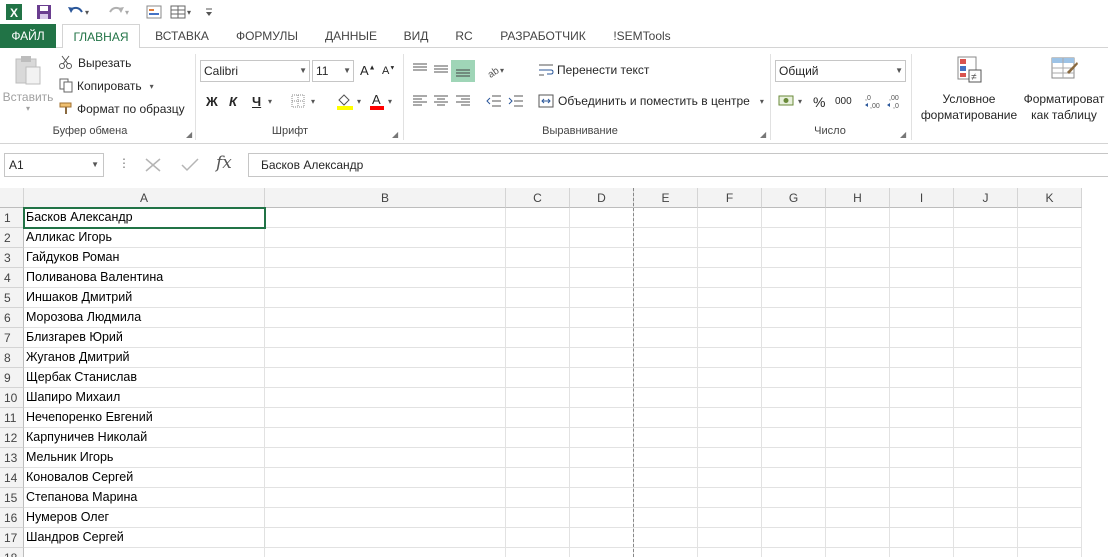  What do you see at coordinates (144, 298) in the screenshot?
I see `cell-a: Иншаков Дмитрий` at bounding box center [144, 298].